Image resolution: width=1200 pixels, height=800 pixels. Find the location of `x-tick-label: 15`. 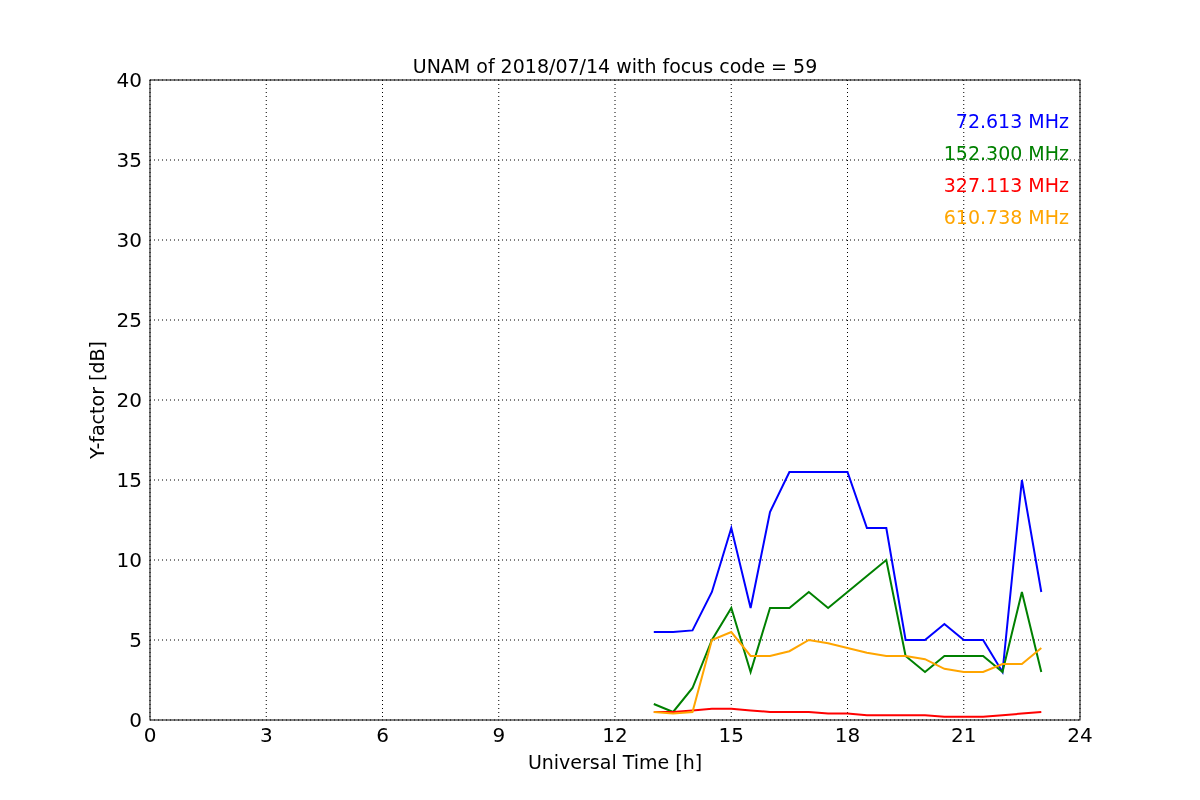

x-tick-label: 15 is located at coordinates (731, 735).